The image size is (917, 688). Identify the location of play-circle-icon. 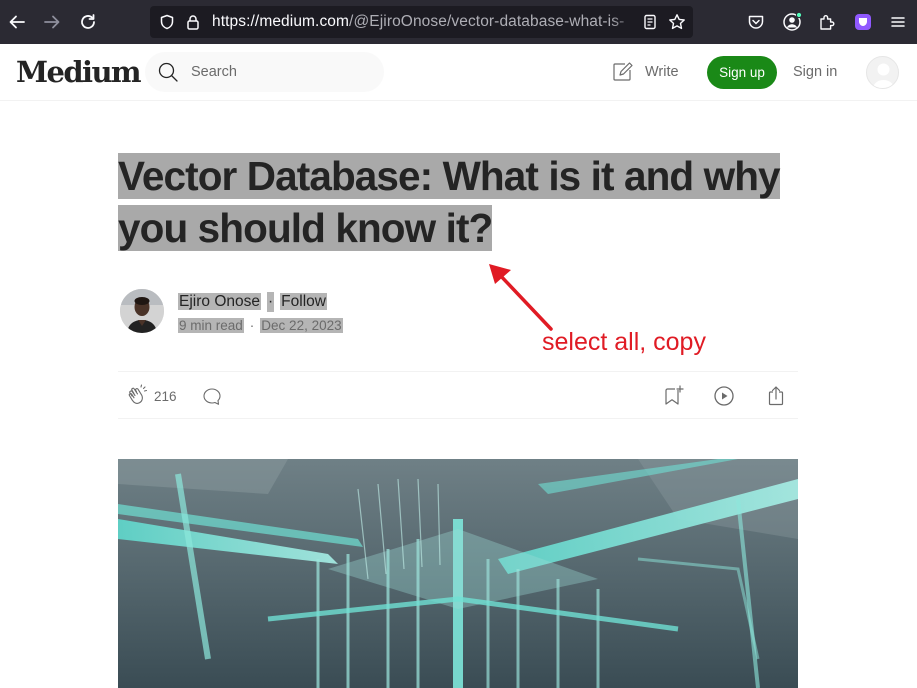
(724, 396).